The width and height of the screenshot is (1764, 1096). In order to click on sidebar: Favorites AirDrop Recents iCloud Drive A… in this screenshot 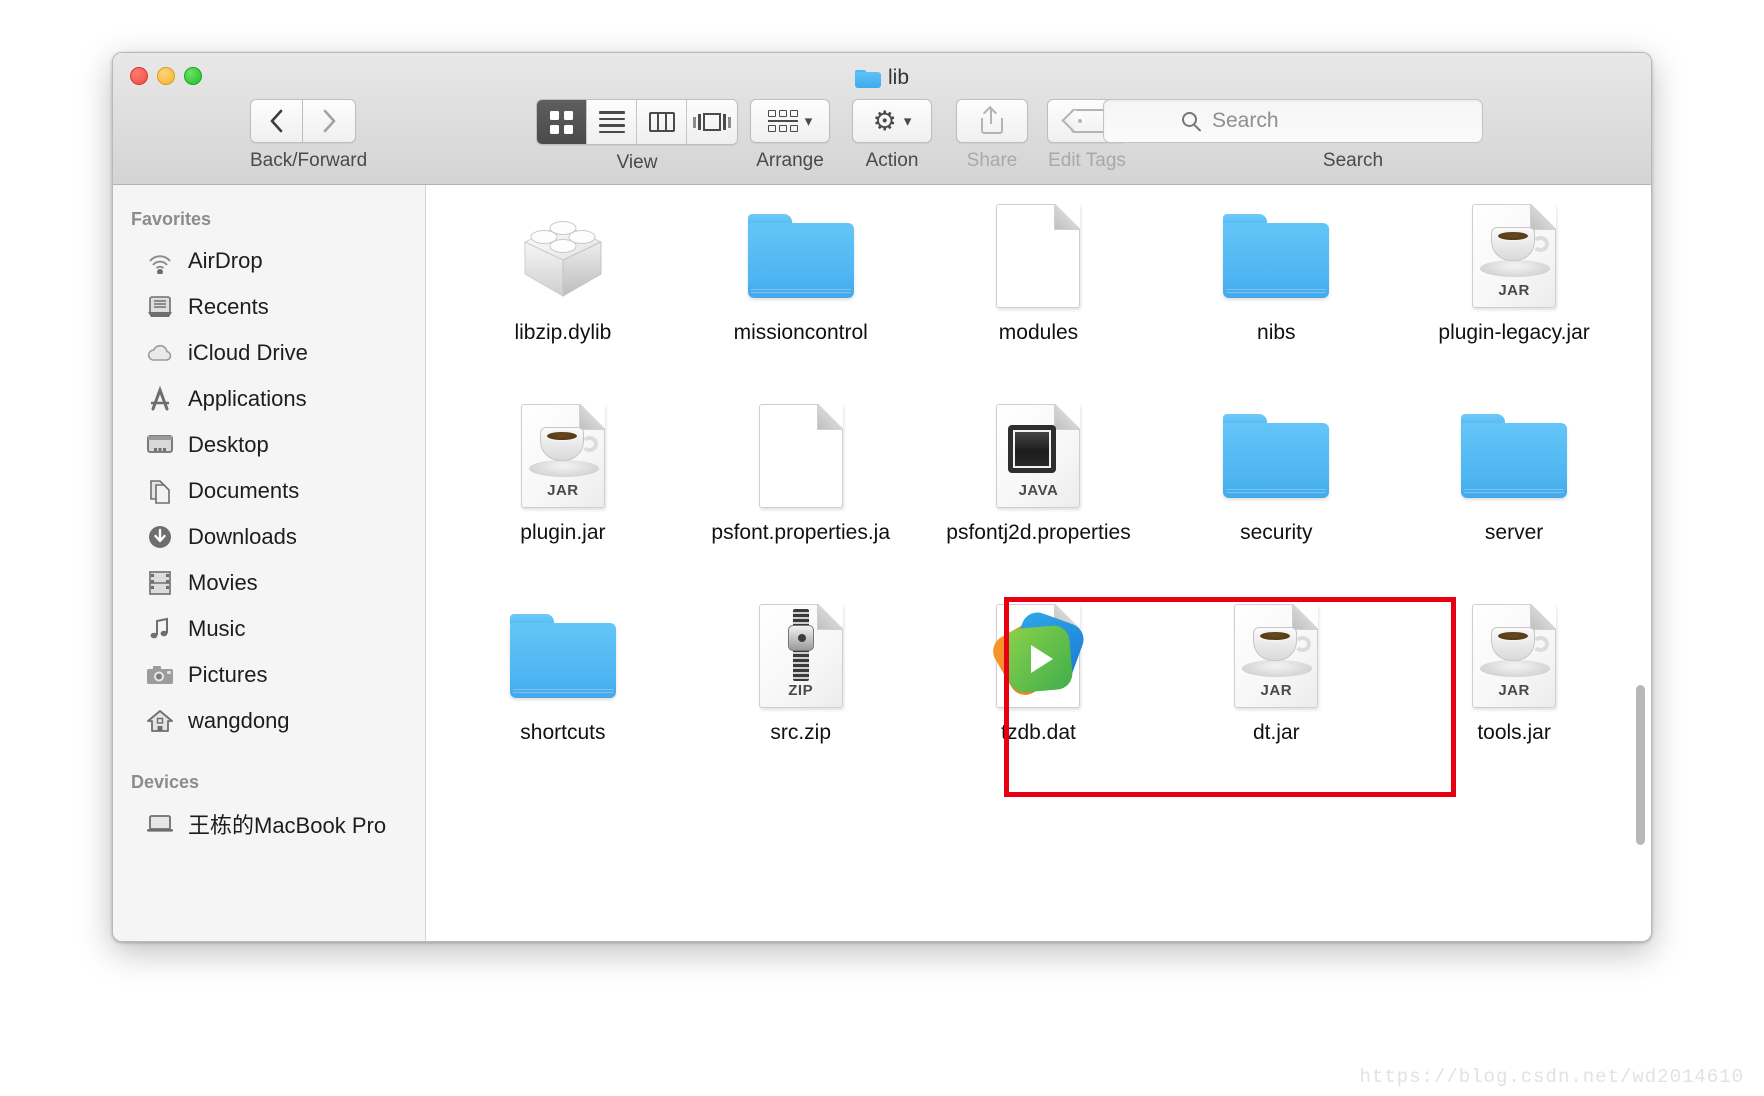, I will do `click(269, 563)`.